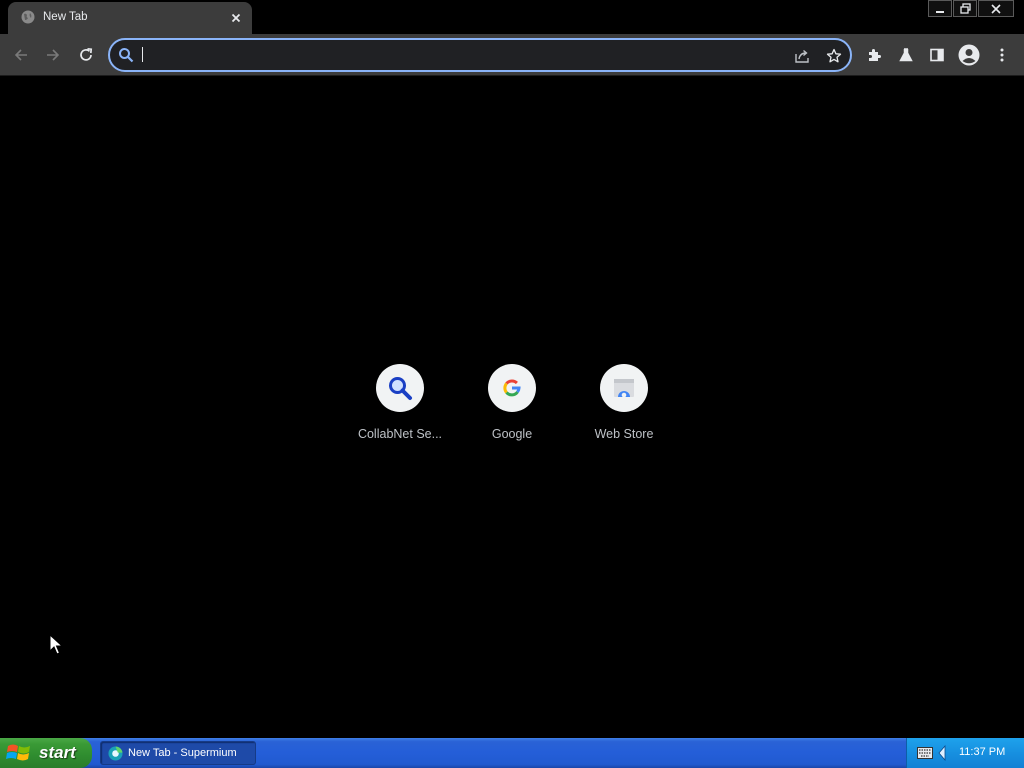  Describe the element at coordinates (624, 434) in the screenshot. I see `shortcut-label: Web Store` at that location.